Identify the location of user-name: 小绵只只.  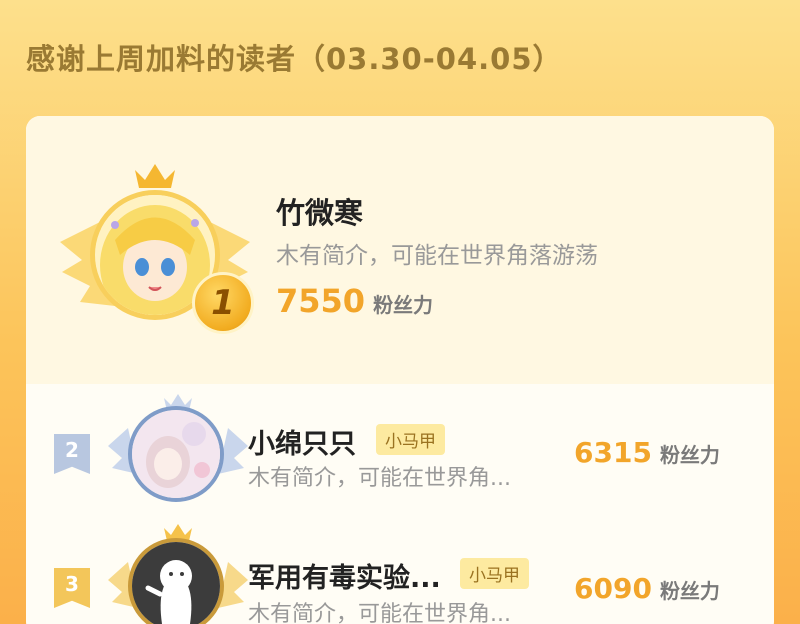
(302, 441).